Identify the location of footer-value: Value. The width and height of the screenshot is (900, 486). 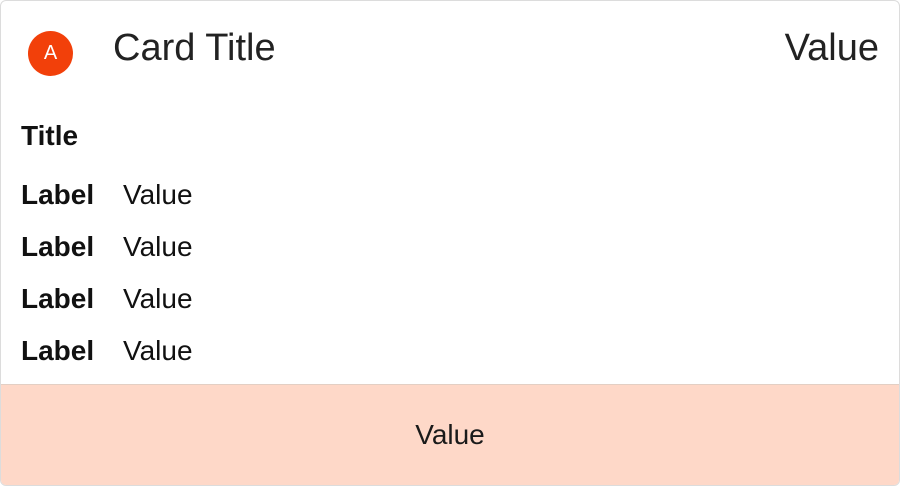
(450, 434).